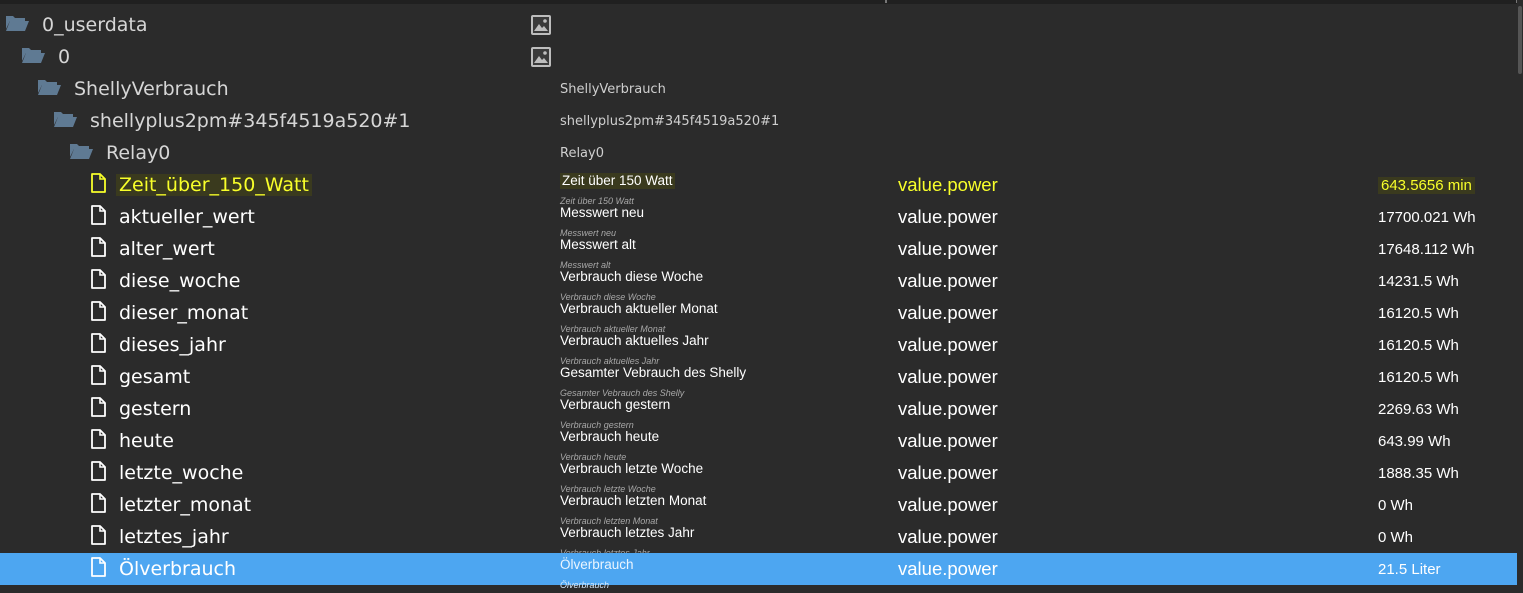  I want to click on tree-item-name-cell: ShellyVerbrauch, so click(134, 89).